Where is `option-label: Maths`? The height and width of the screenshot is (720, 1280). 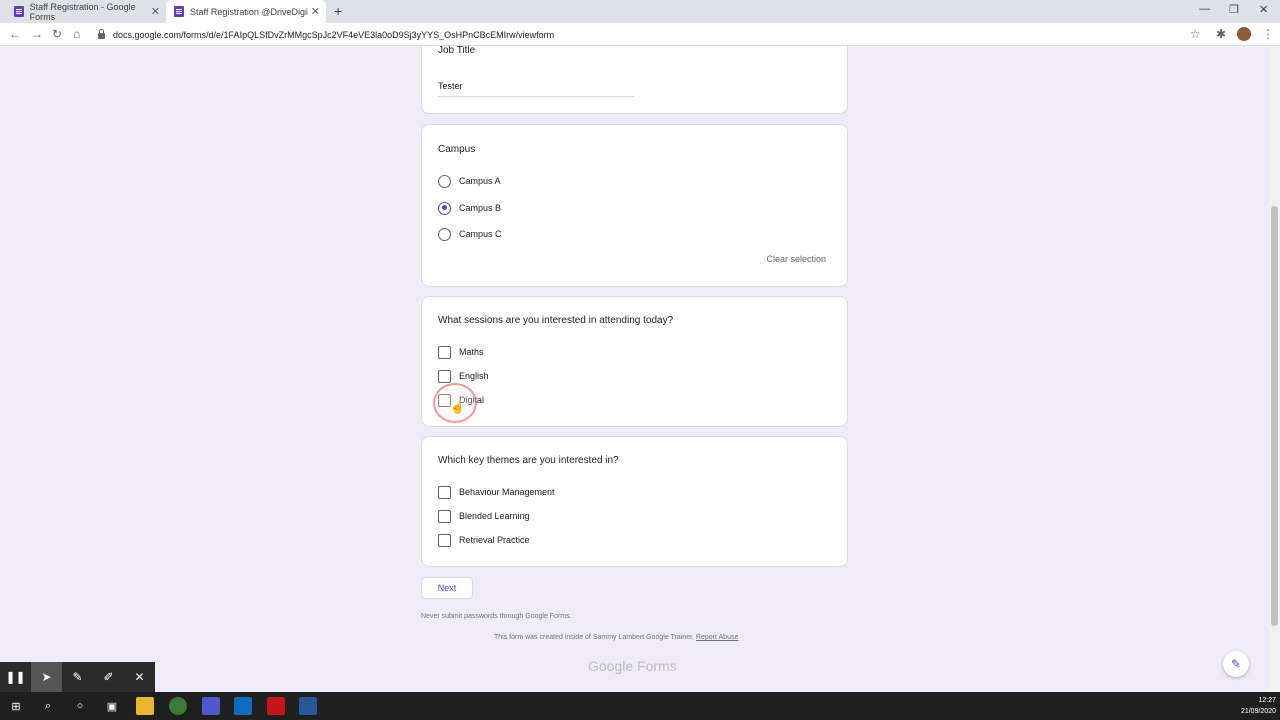 option-label: Maths is located at coordinates (471, 352).